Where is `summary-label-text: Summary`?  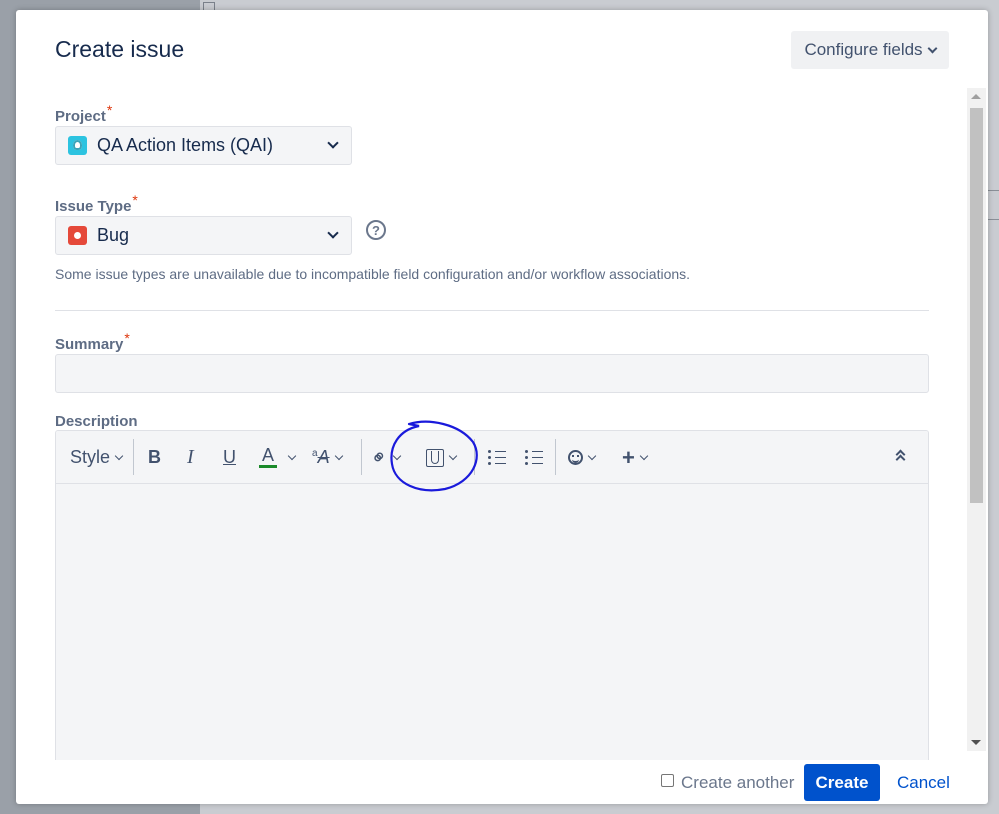 summary-label-text: Summary is located at coordinates (89, 344).